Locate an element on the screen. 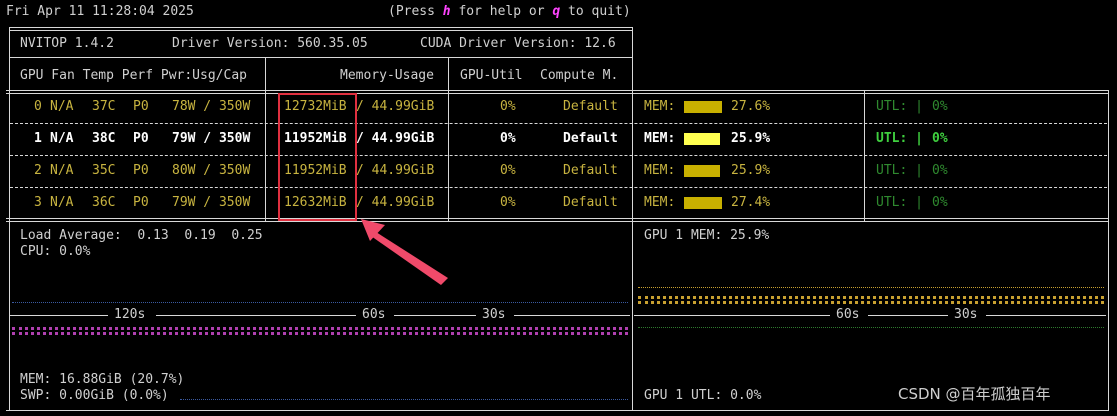 This screenshot has height=416, width=1117. bottom-right-border is located at coordinates (1108, 316).